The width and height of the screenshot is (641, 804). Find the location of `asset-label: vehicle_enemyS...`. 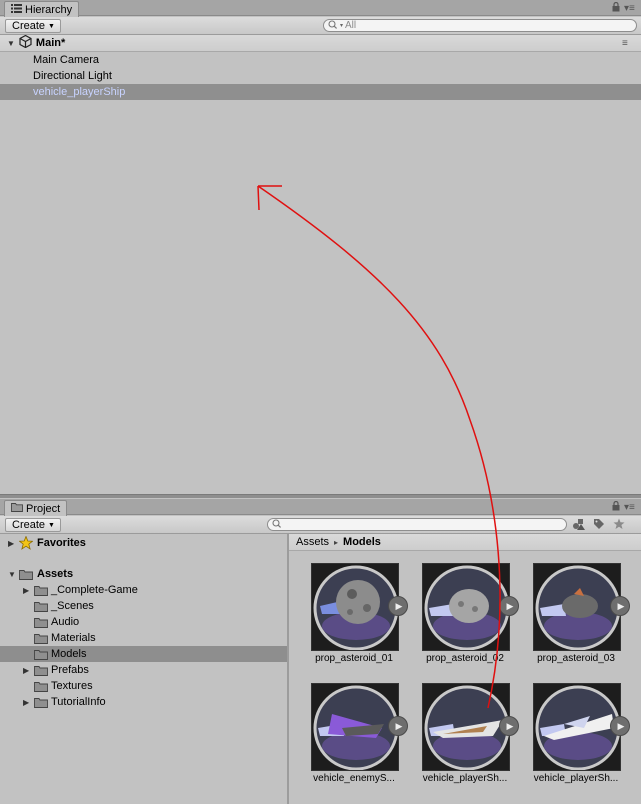

asset-label: vehicle_enemyS... is located at coordinates (354, 778).